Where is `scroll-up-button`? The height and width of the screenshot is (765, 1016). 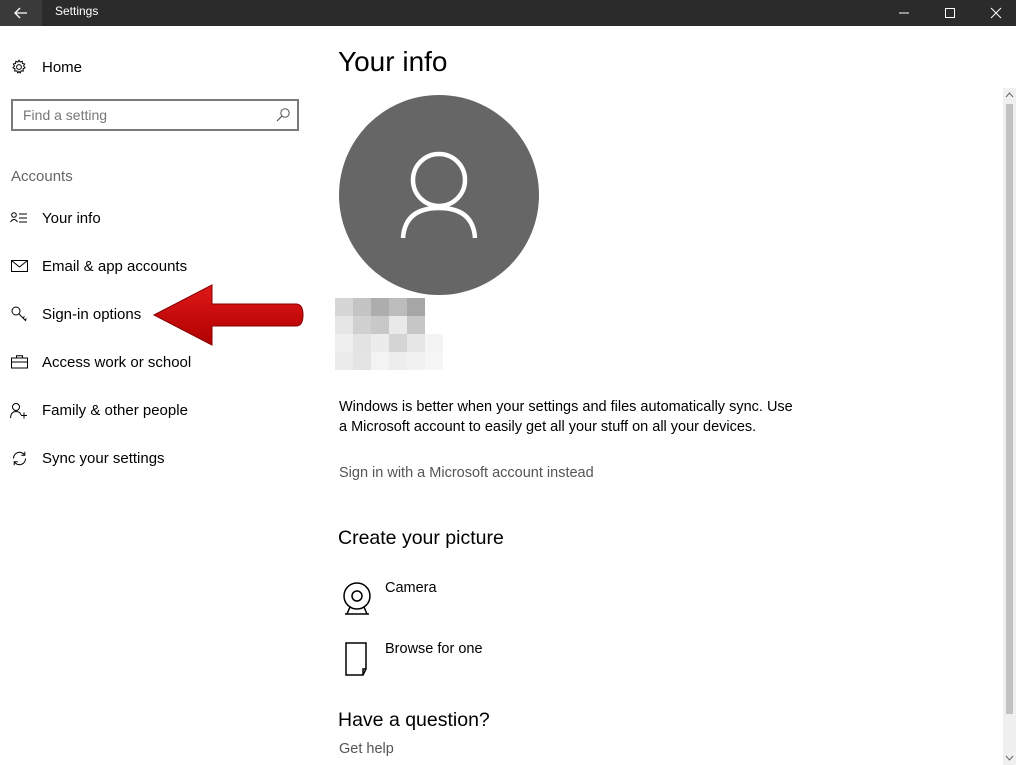
scroll-up-button is located at coordinates (1009, 95).